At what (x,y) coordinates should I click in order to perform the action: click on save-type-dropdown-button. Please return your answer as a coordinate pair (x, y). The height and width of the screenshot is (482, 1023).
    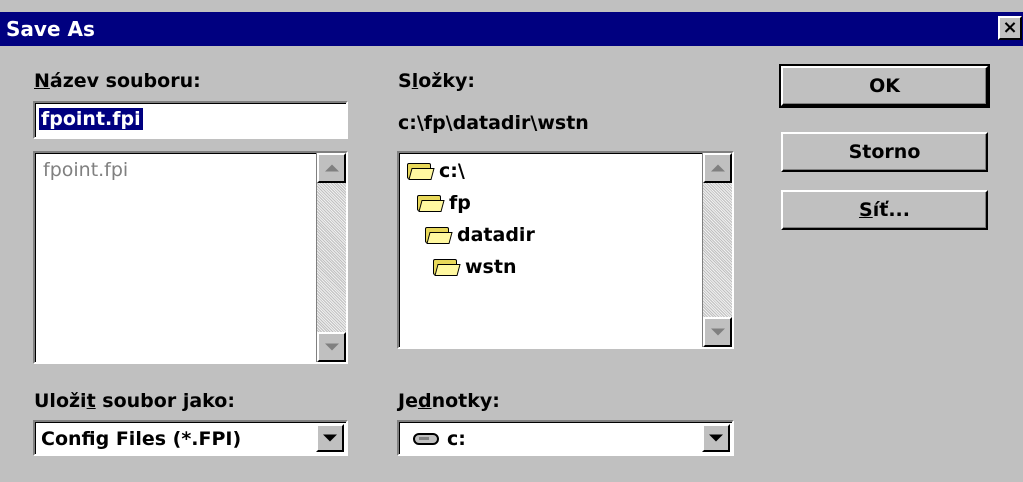
    Looking at the image, I should click on (330, 438).